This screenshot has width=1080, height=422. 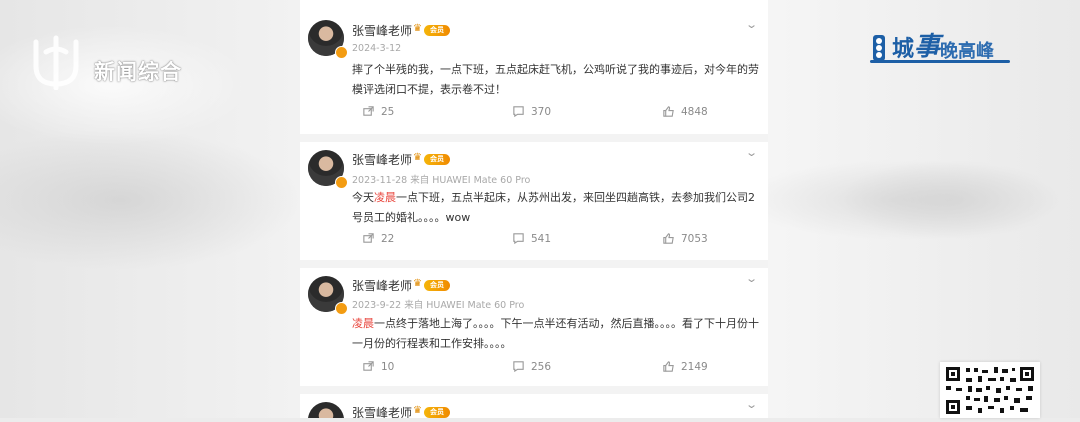 What do you see at coordinates (326, 410) in the screenshot?
I see `avatar` at bounding box center [326, 410].